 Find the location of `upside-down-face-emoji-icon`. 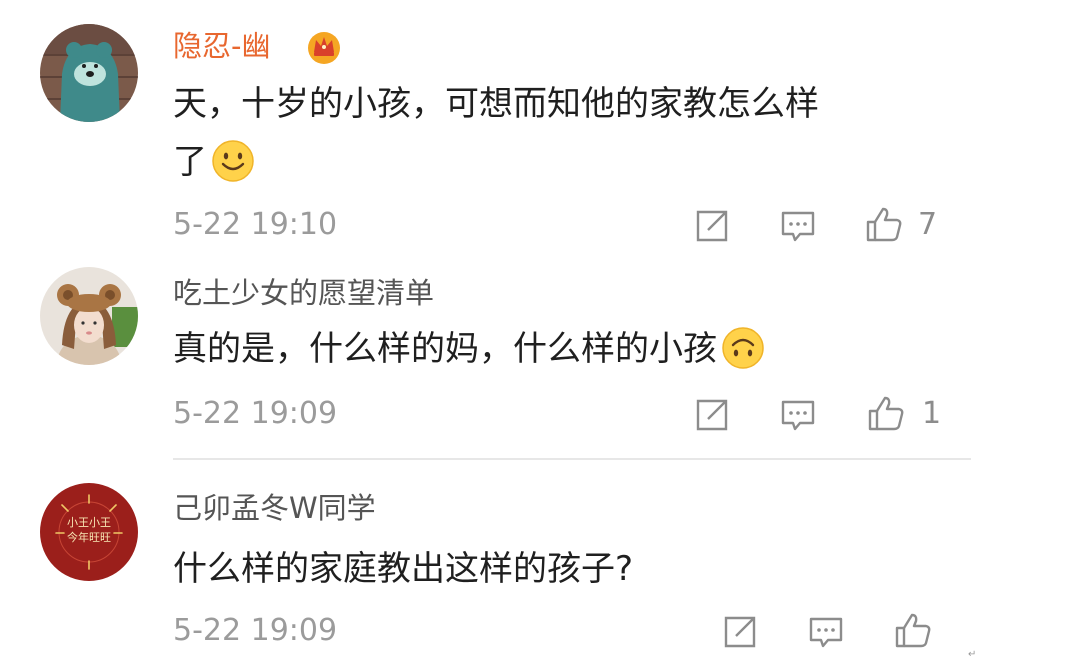

upside-down-face-emoji-icon is located at coordinates (743, 348).